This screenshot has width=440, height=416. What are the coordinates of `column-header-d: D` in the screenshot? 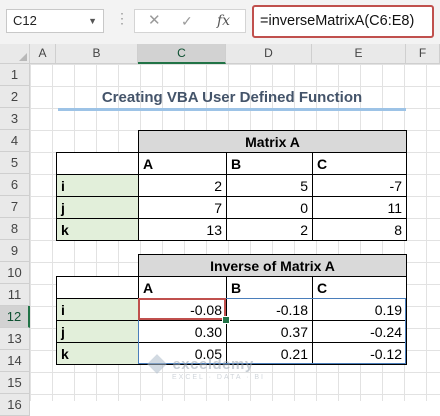 It's located at (269, 54).